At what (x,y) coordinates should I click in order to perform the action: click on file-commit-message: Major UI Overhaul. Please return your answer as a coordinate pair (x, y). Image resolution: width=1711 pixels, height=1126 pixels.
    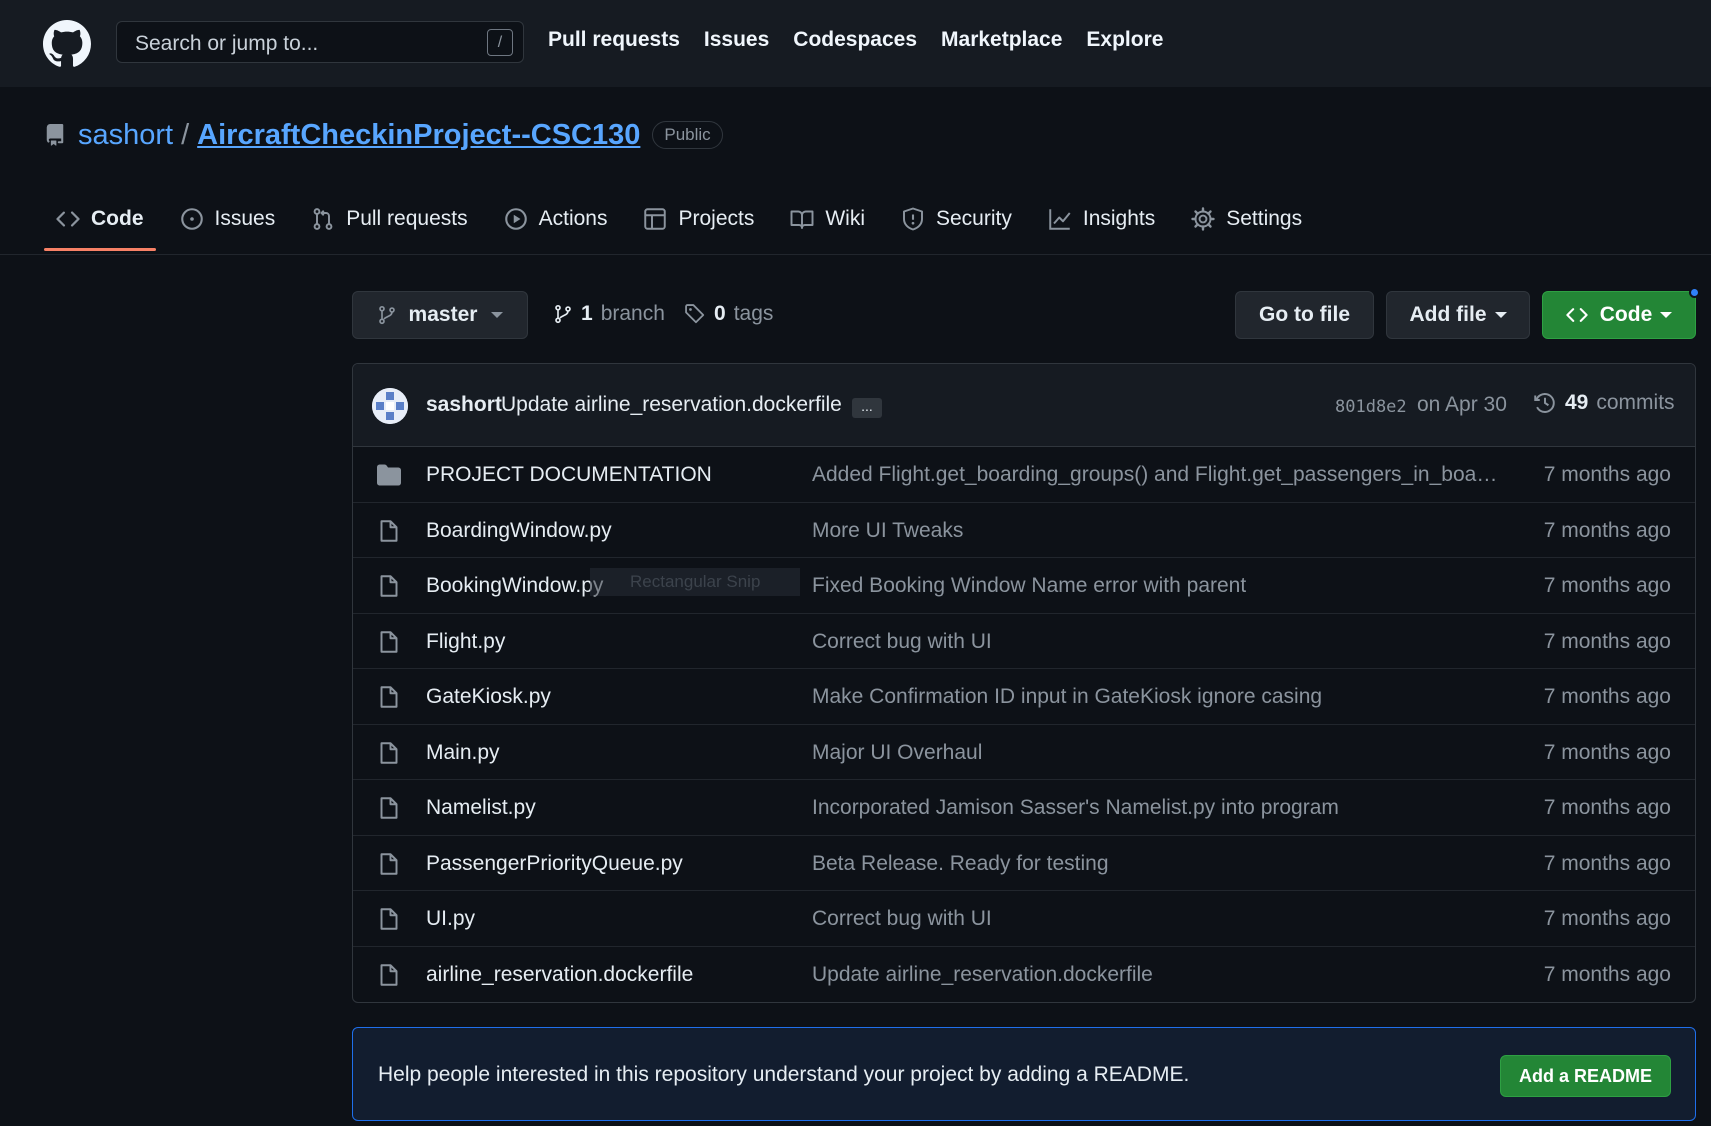
    Looking at the image, I should click on (897, 753).